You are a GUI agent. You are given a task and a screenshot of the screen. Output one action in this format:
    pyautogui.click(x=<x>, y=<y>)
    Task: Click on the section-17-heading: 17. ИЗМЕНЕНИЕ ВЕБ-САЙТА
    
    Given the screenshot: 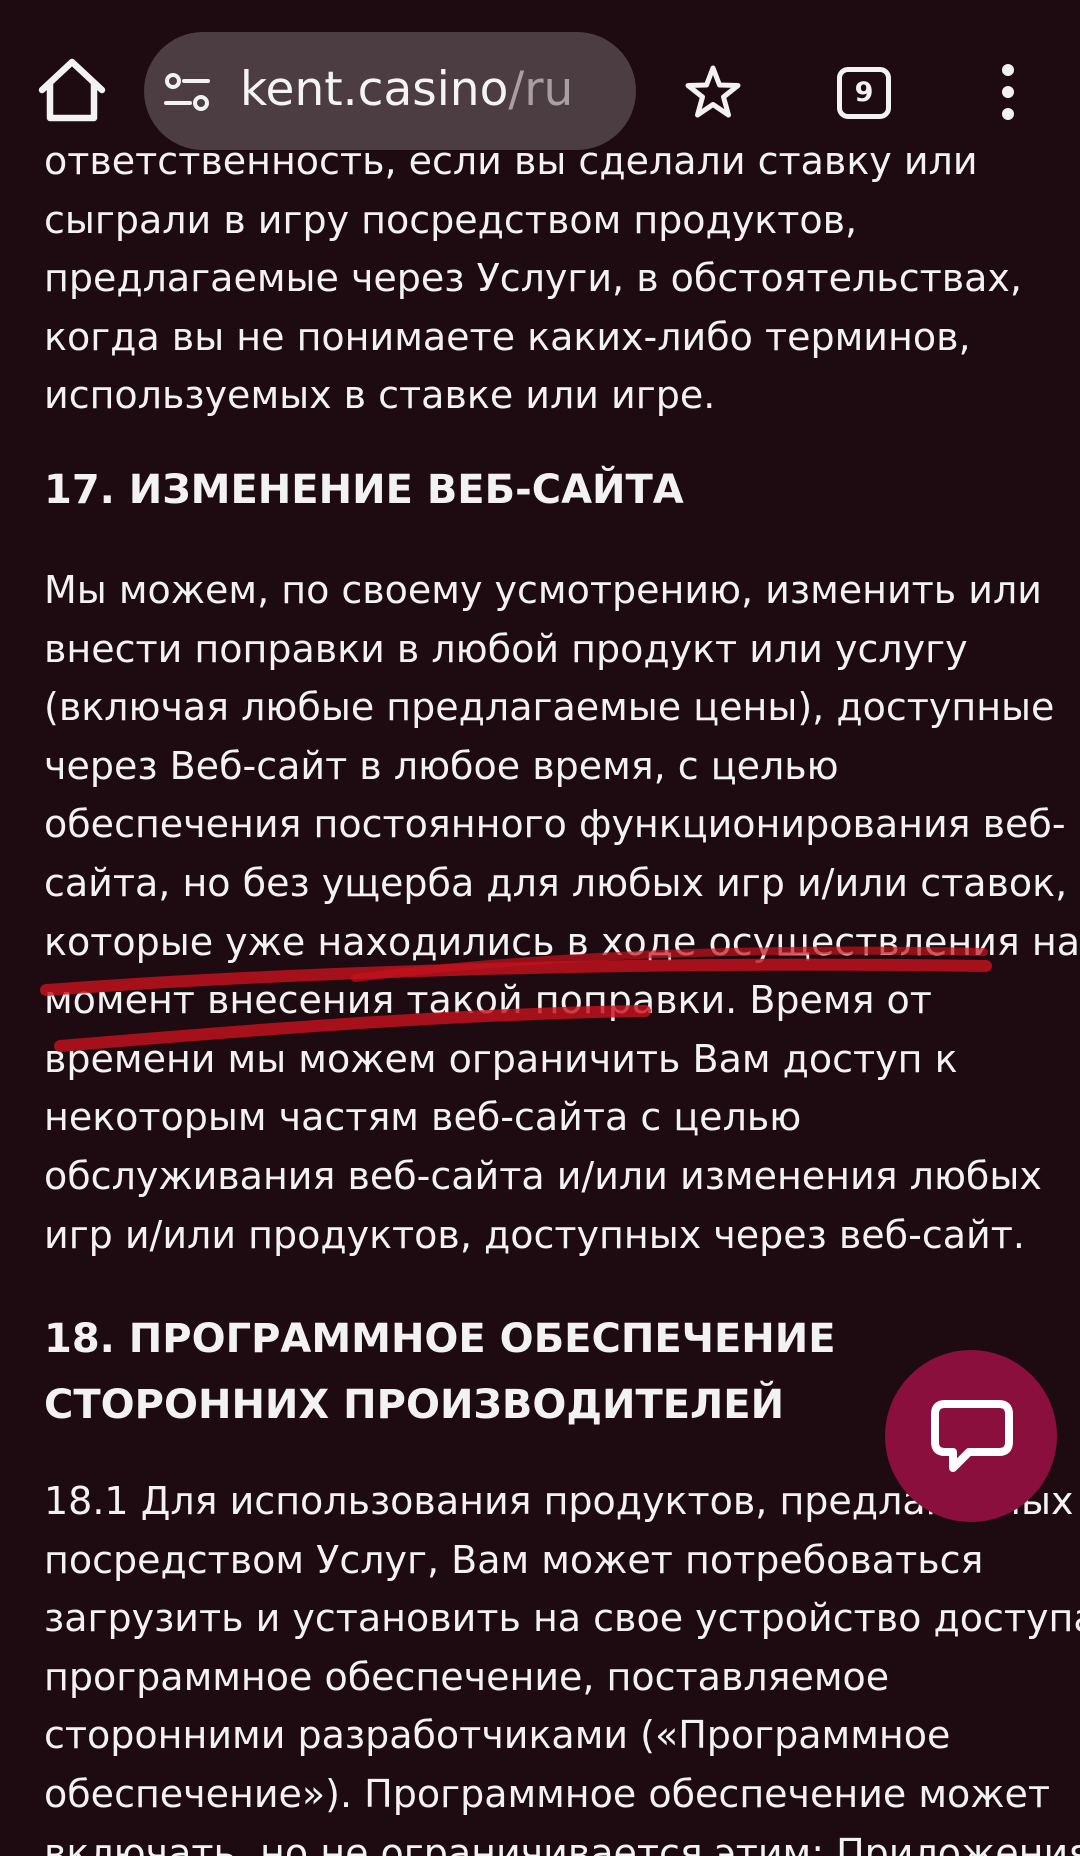 What is the action you would take?
    pyautogui.click(x=364, y=489)
    